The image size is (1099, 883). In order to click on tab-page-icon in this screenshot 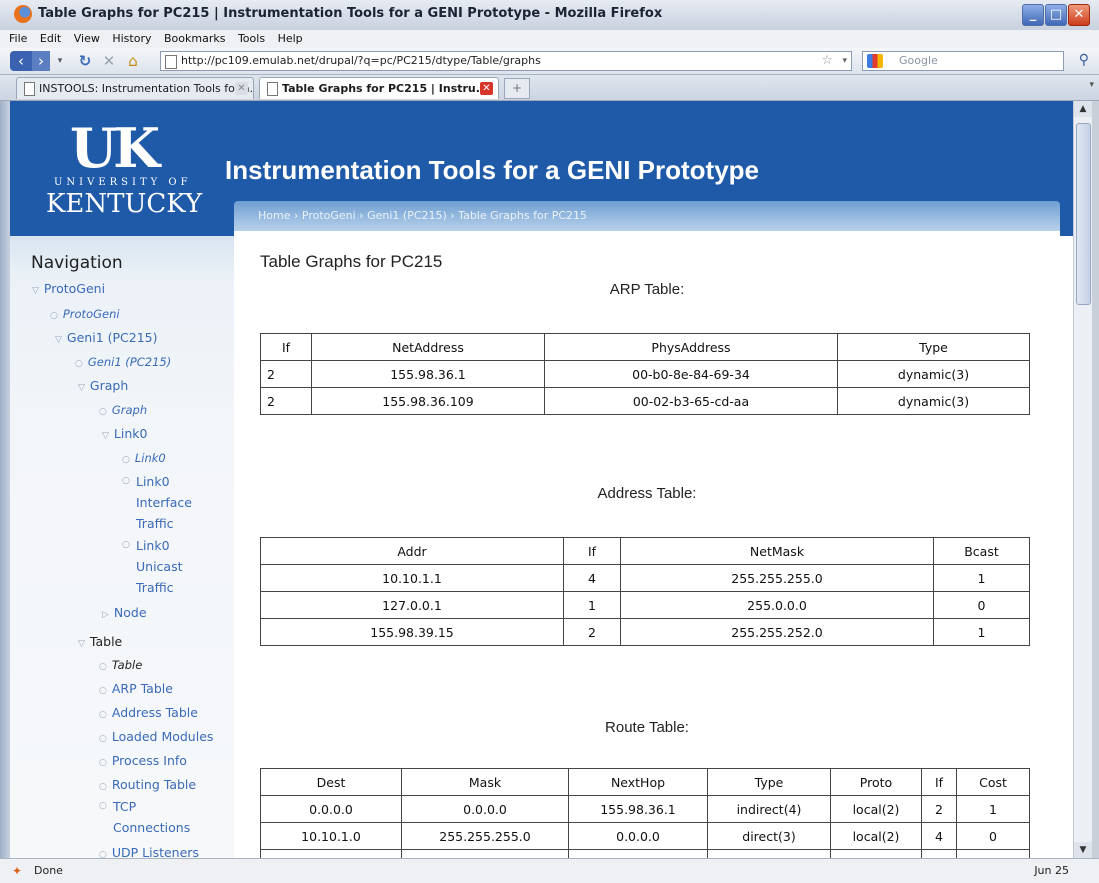, I will do `click(272, 89)`.